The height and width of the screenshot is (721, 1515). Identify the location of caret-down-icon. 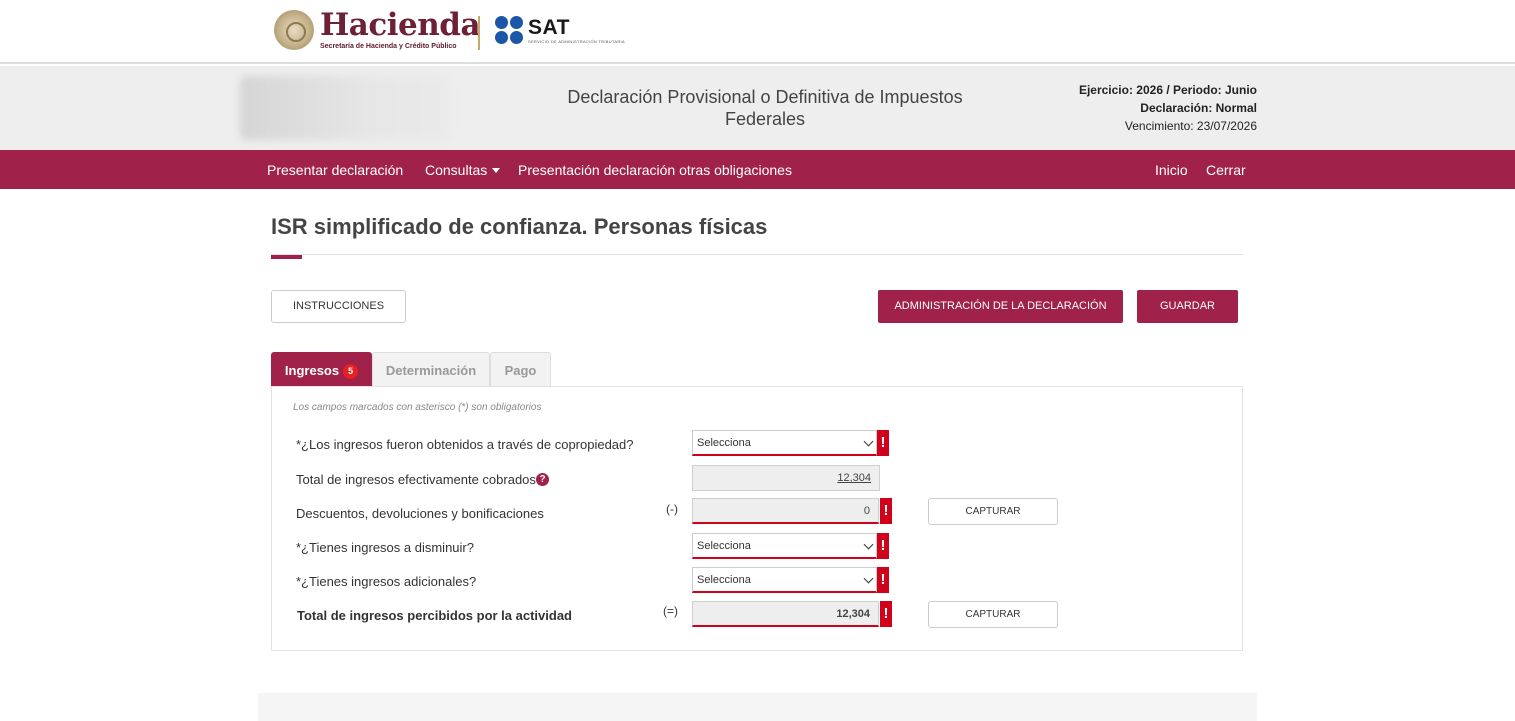
(496, 170).